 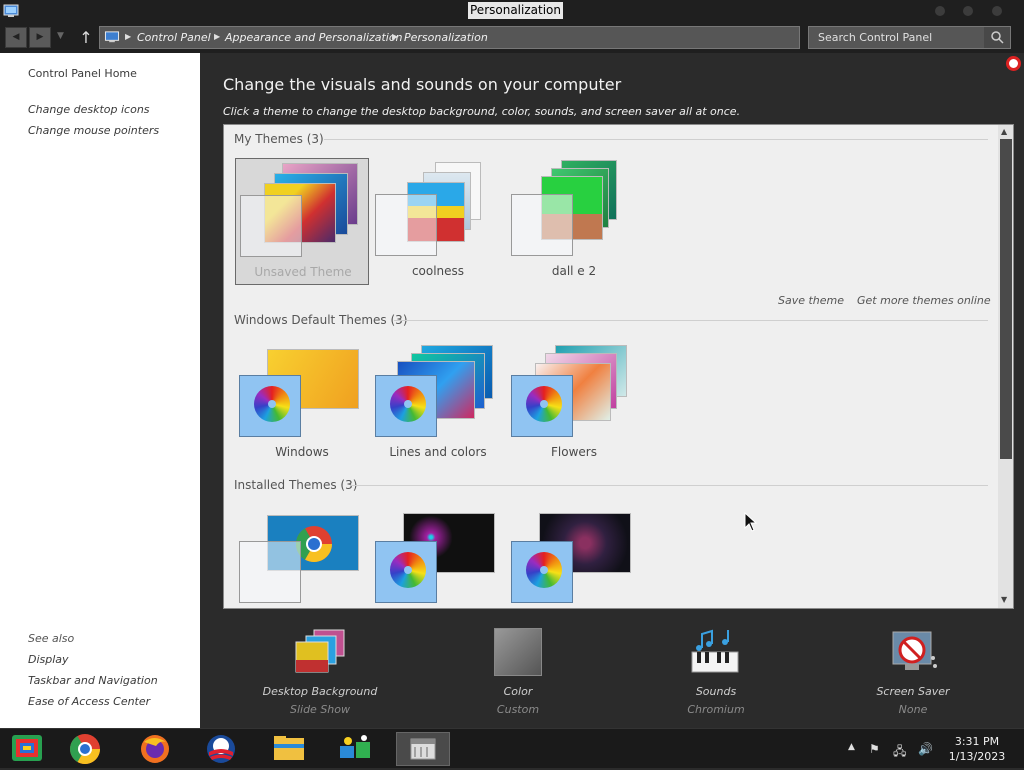 I want to click on default-themes-heading: Windows Default Themes (3), so click(x=321, y=320).